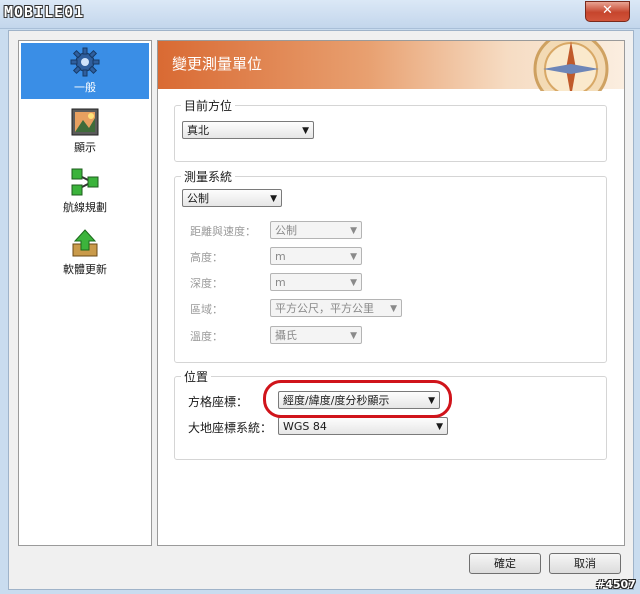  What do you see at coordinates (196, 376) in the screenshot?
I see `group-title: 位置` at bounding box center [196, 376].